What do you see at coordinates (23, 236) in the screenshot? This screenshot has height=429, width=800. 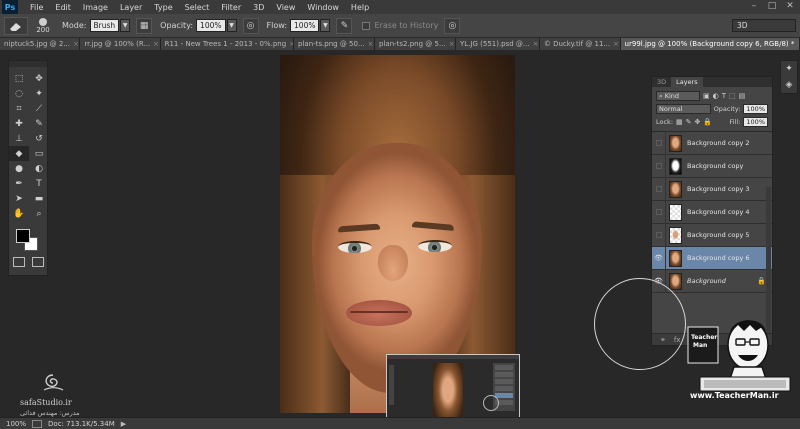 I see `foreground-color-swatch` at bounding box center [23, 236].